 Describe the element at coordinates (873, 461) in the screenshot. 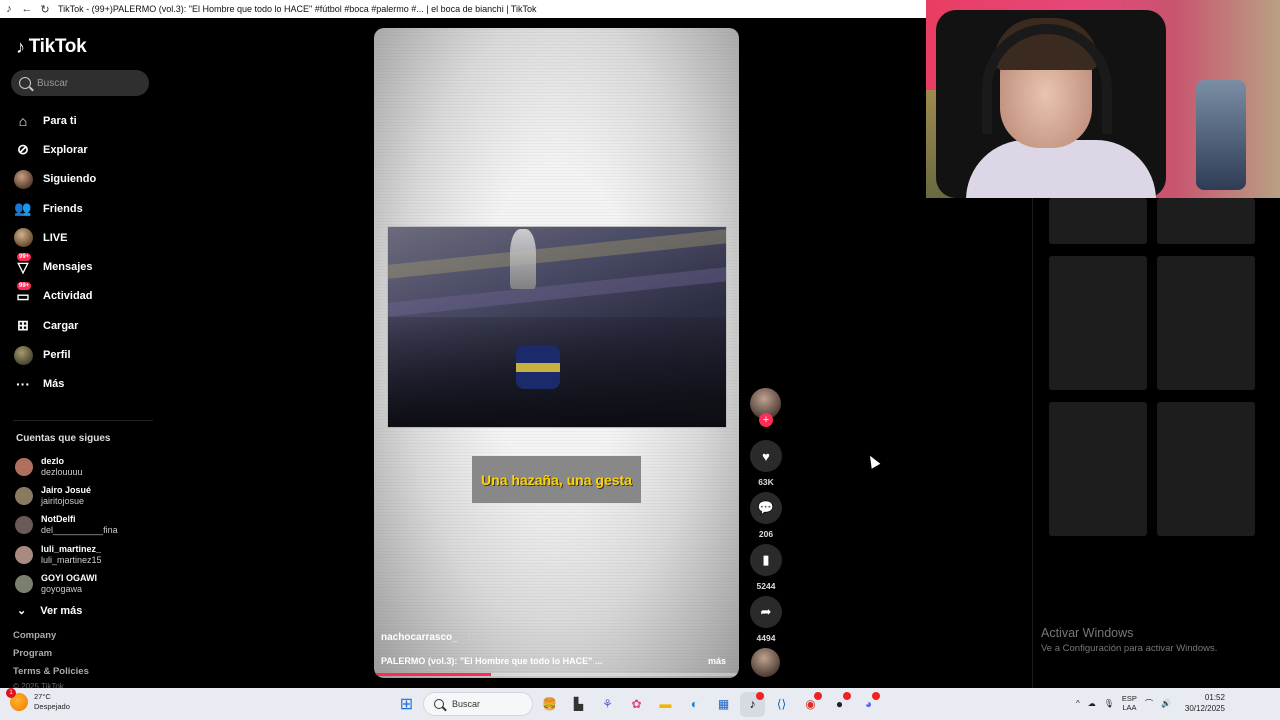

I see `mouse-cursor-icon` at that location.